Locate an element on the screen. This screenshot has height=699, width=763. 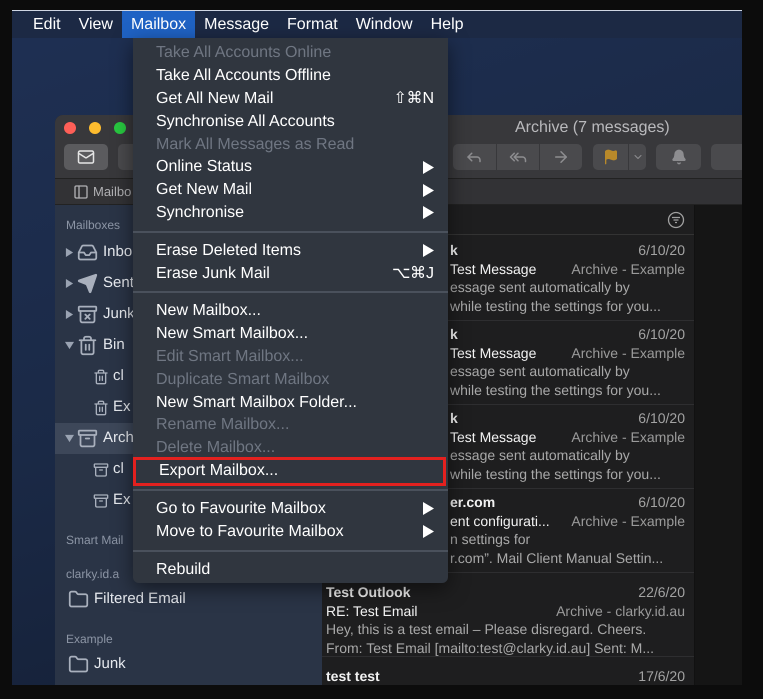
sidebar-section-header: clarky.id.a is located at coordinates (93, 574).